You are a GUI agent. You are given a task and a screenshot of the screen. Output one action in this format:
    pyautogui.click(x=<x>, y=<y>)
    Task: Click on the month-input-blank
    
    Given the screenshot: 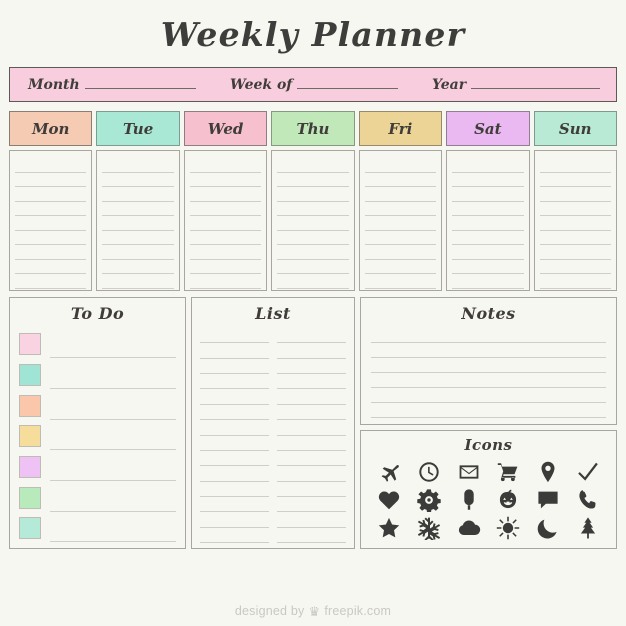 What is the action you would take?
    pyautogui.click(x=140, y=84)
    